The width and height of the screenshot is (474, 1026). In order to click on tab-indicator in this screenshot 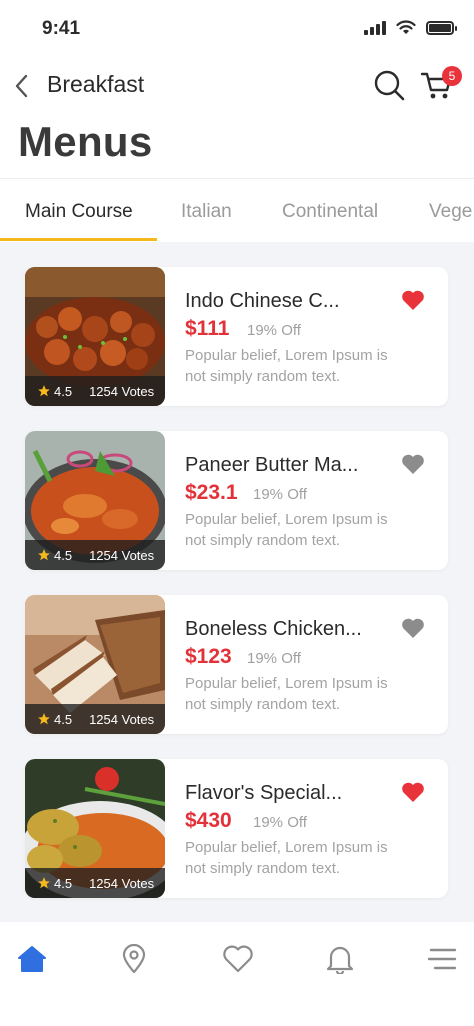, I will do `click(78, 239)`.